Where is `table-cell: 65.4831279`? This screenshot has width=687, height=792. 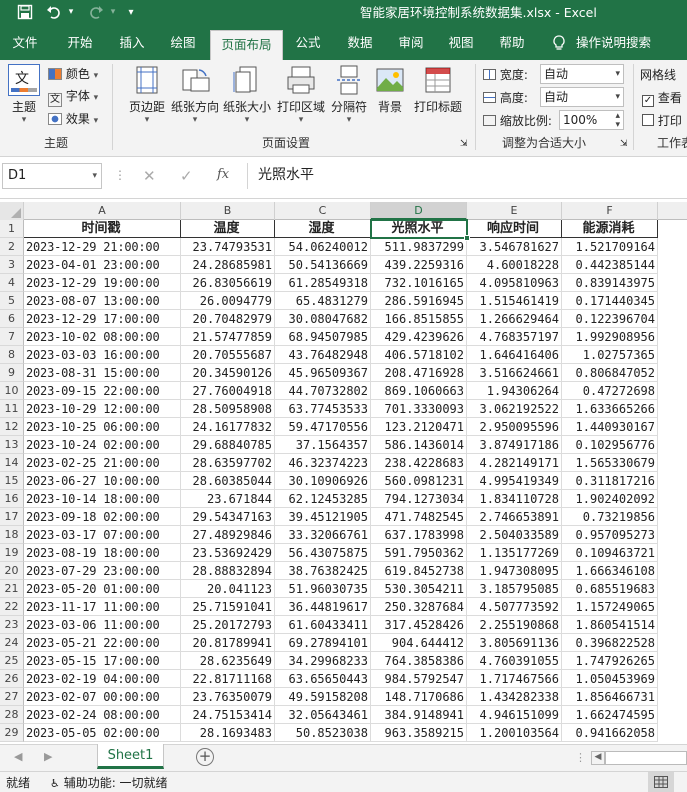 table-cell: 65.4831279 is located at coordinates (323, 301).